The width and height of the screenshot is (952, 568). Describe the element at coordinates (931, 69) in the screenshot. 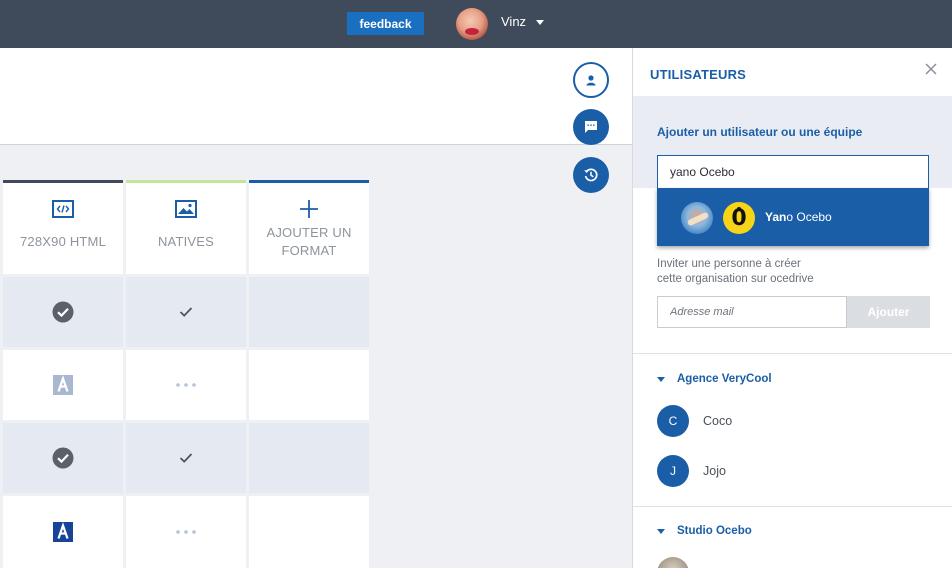

I see `close-icon` at that location.